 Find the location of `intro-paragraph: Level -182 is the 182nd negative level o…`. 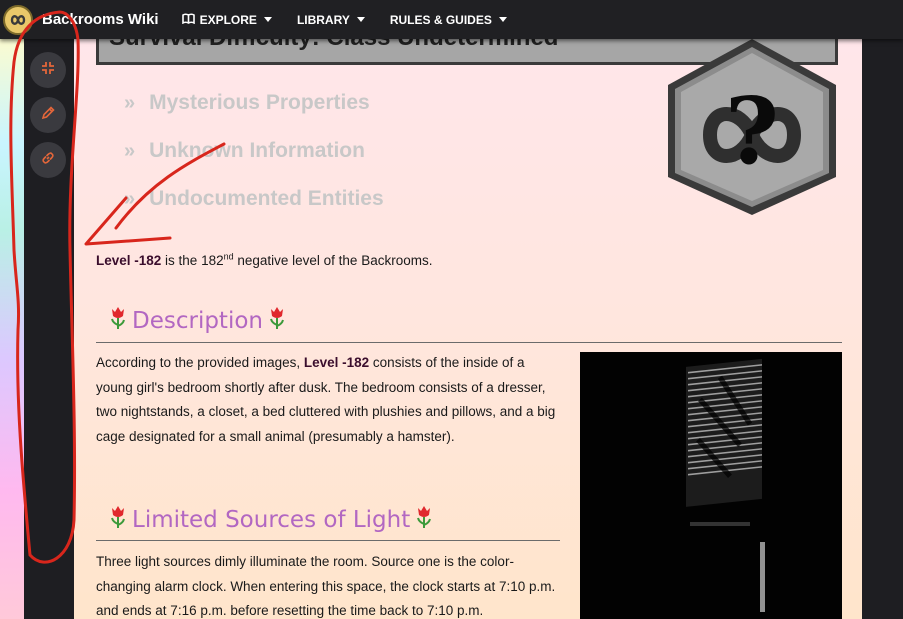

intro-paragraph: Level -182 is the 182nd negative level o… is located at coordinates (264, 259).